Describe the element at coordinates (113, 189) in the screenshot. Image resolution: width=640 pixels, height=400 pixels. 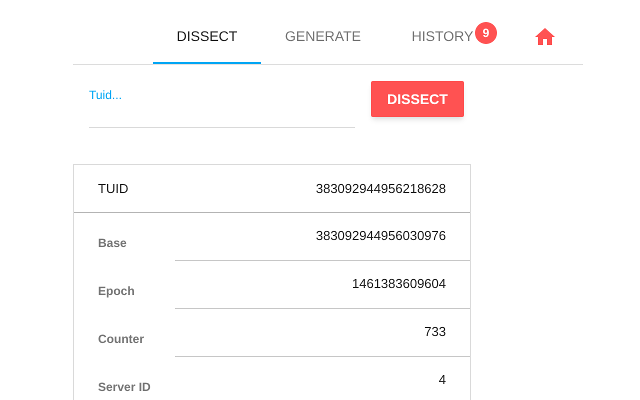
I see `field-label: TUID` at that location.